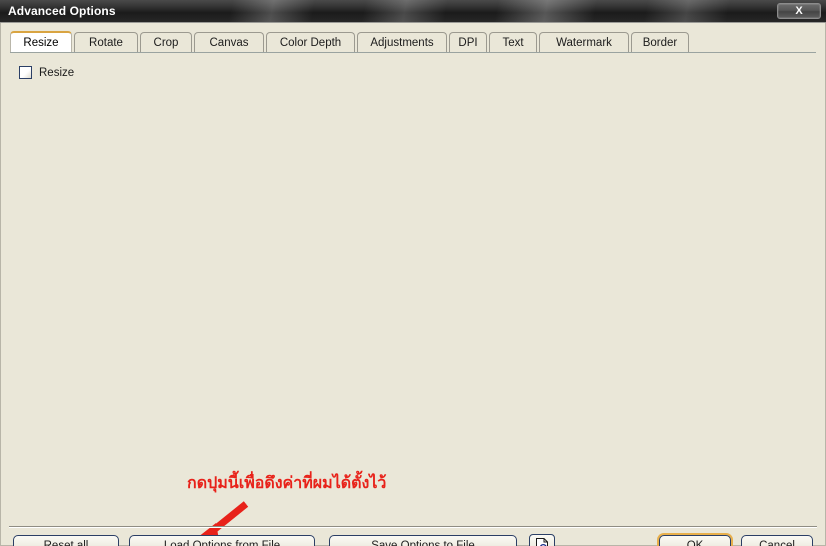  What do you see at coordinates (57, 72) in the screenshot?
I see `resize-checkbox-label: Resize` at bounding box center [57, 72].